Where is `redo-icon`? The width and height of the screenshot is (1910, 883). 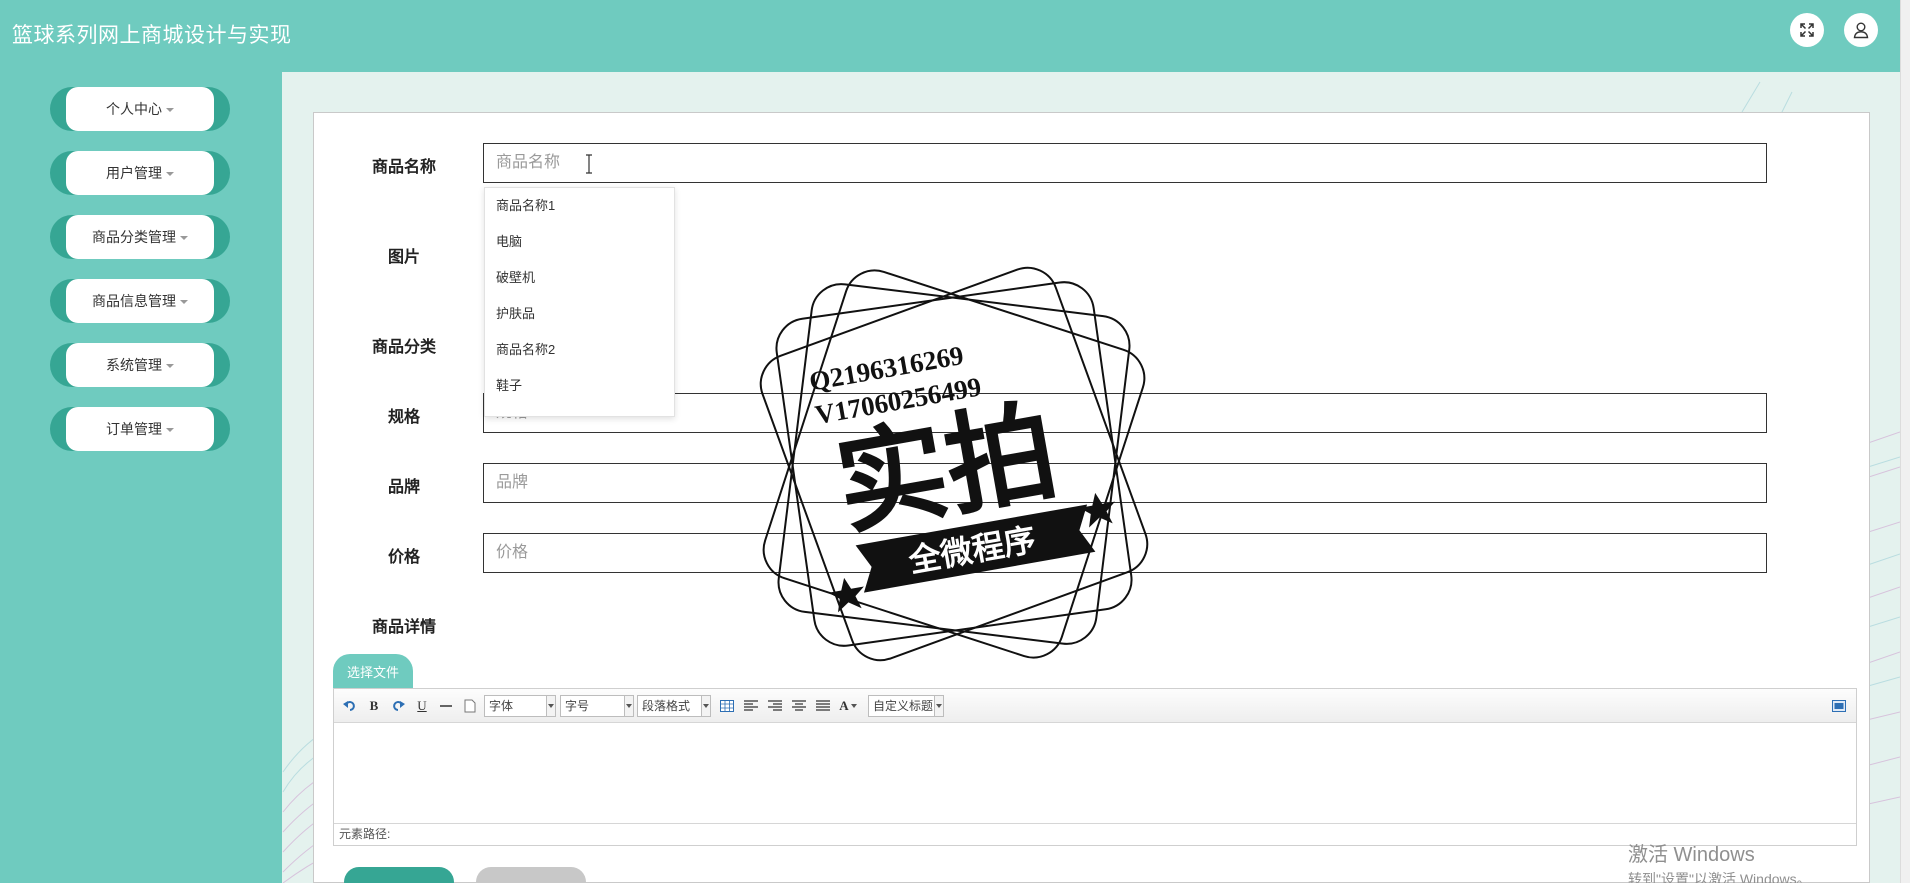
redo-icon is located at coordinates (399, 706).